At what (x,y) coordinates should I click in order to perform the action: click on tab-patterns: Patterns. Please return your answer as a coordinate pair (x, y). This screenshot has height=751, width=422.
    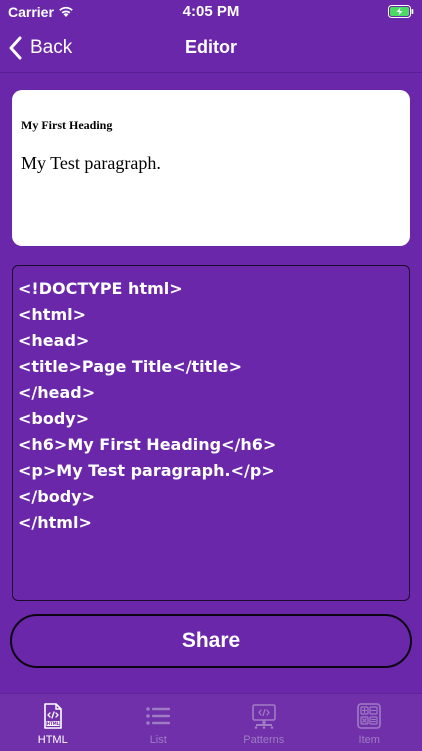
    Looking at the image, I should click on (264, 722).